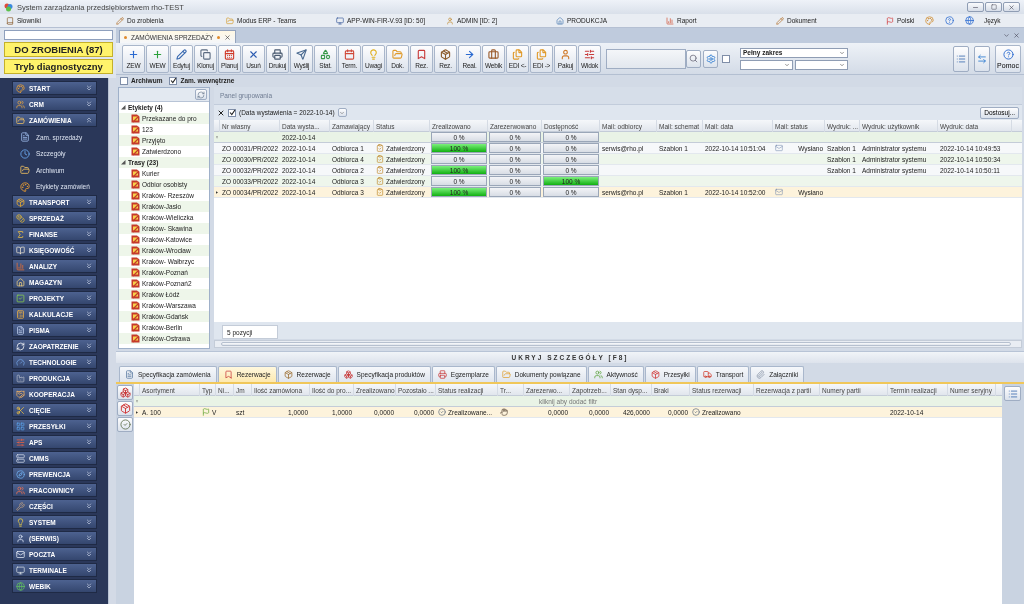 The image size is (1024, 604). What do you see at coordinates (219, 37) in the screenshot?
I see `dot-icon` at bounding box center [219, 37].